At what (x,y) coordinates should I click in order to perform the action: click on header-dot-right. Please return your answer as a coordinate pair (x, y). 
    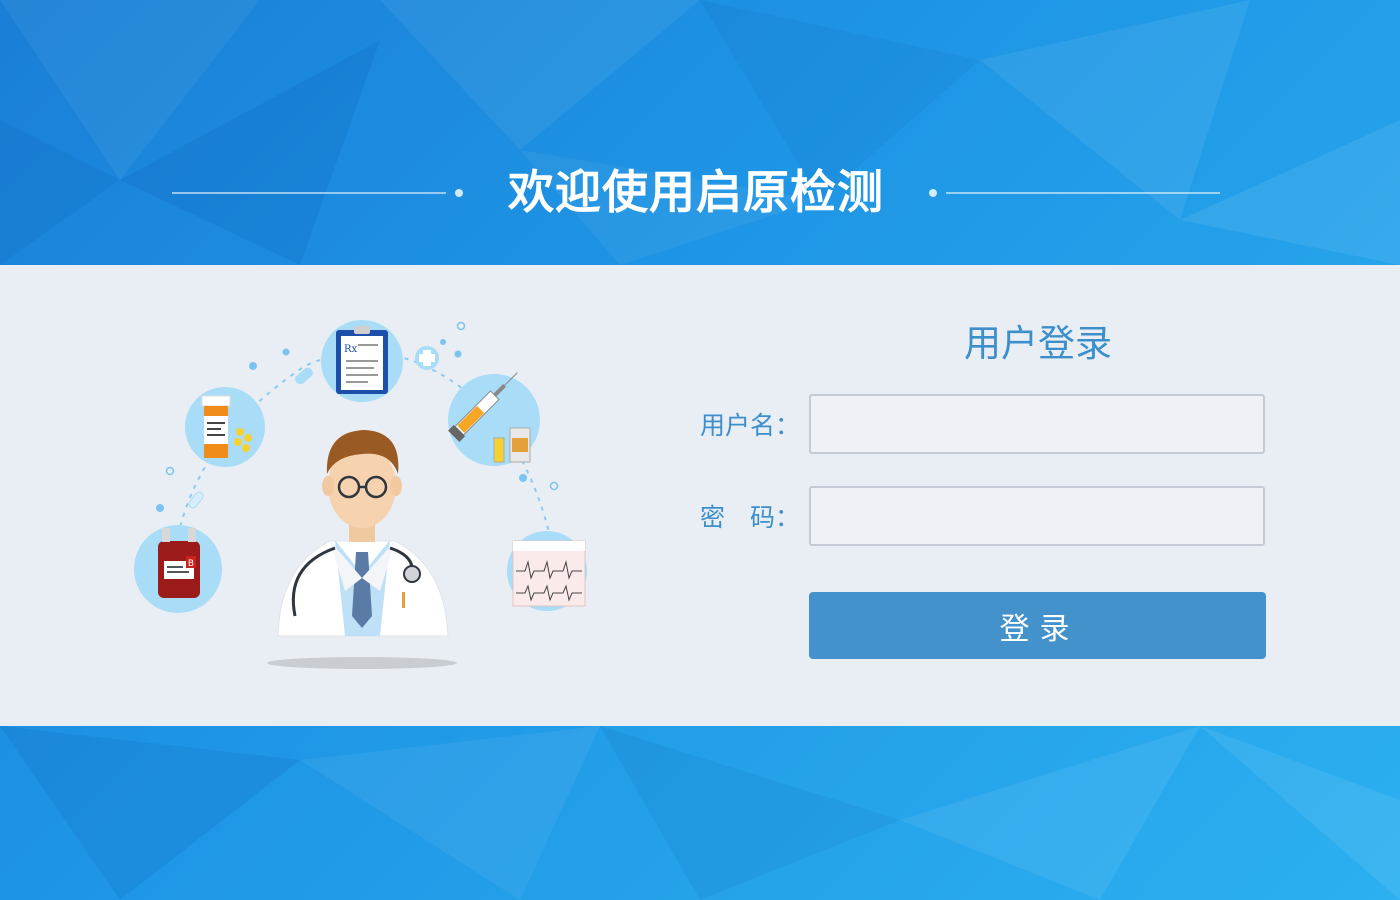
    Looking at the image, I should click on (933, 193).